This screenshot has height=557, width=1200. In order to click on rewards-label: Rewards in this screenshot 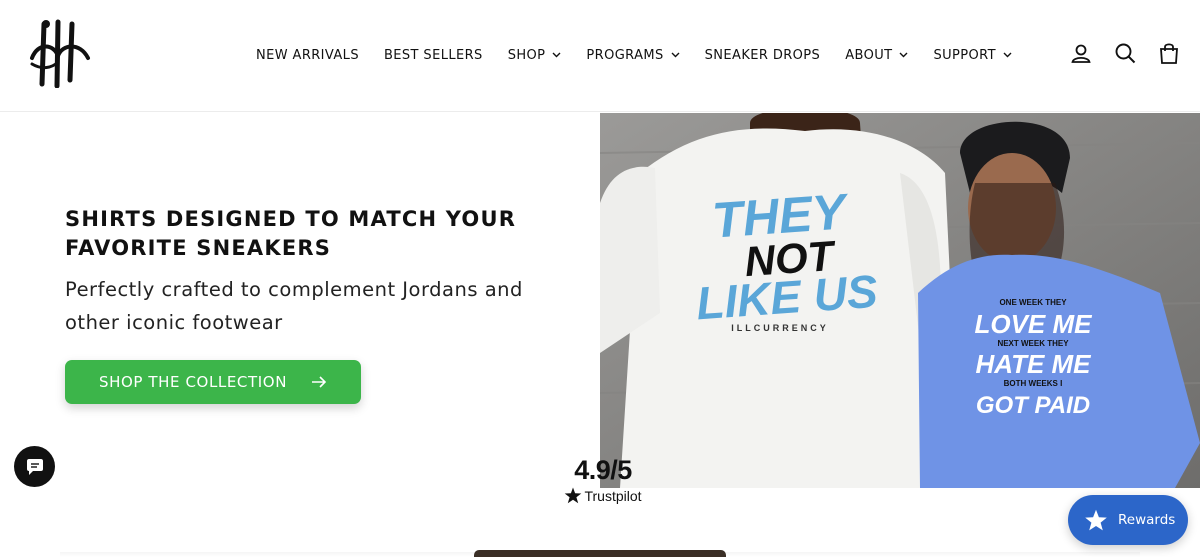, I will do `click(1147, 520)`.